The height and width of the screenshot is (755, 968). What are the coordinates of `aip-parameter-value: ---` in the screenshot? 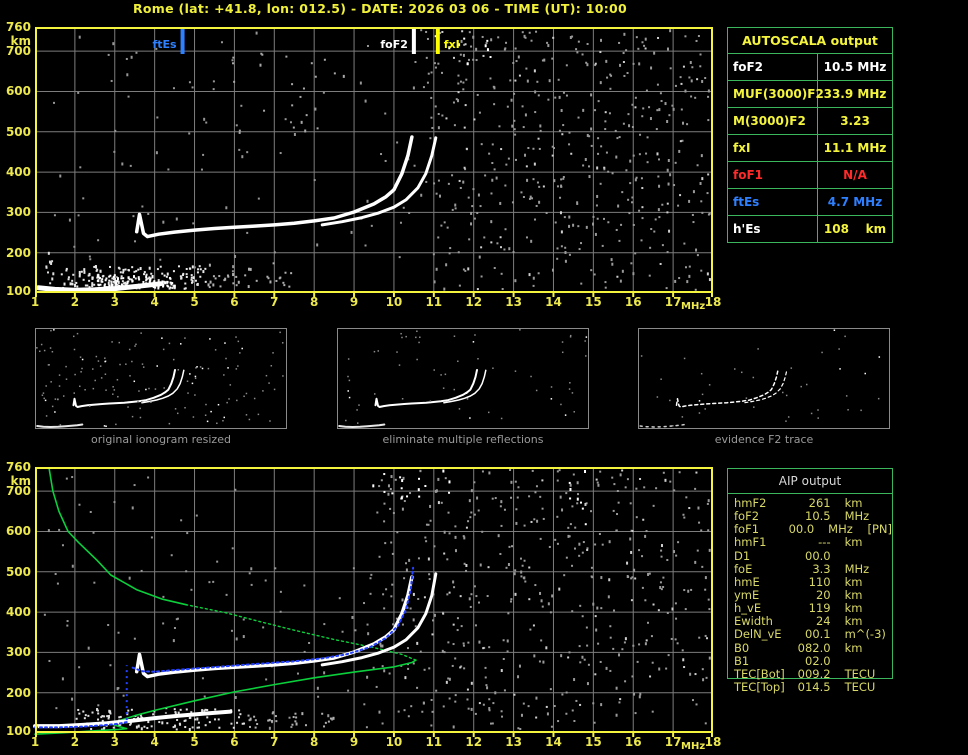 It's located at (824, 542).